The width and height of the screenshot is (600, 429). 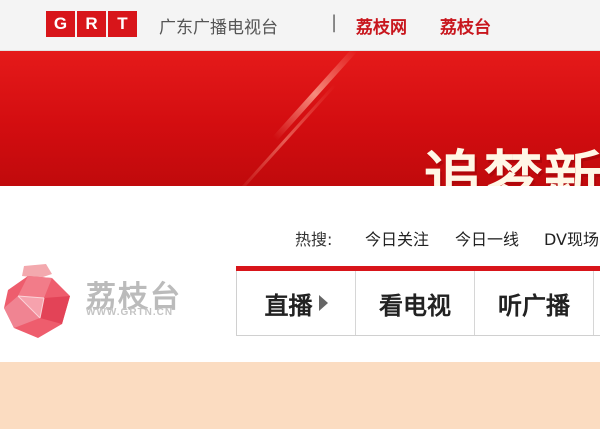 I want to click on main-menu: 直播 看电视 听广播, so click(x=418, y=303).